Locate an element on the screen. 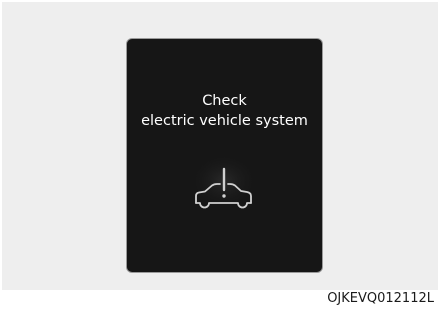 This screenshot has width=440, height=310. figure-code: OJKEVQ012112L is located at coordinates (380, 298).